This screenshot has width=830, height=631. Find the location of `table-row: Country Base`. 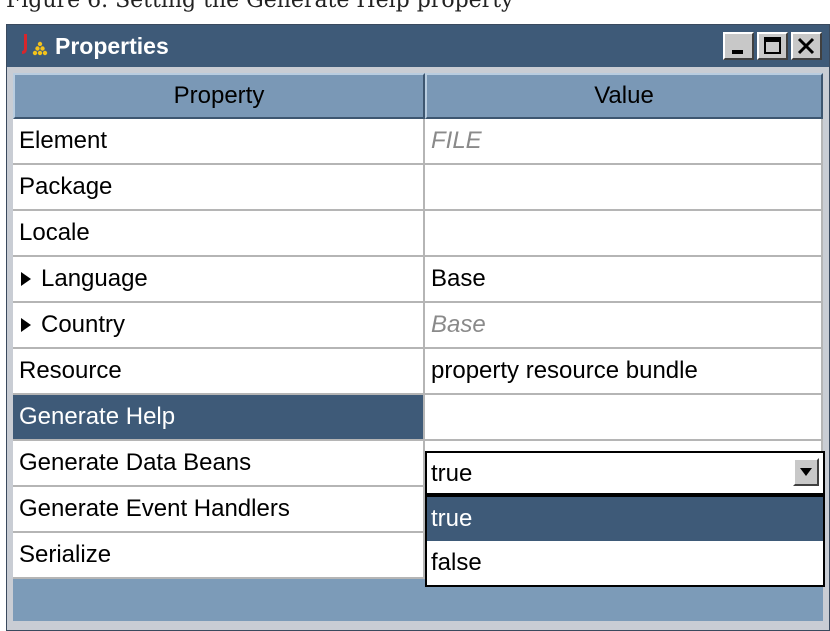

table-row: Country Base is located at coordinates (418, 326).